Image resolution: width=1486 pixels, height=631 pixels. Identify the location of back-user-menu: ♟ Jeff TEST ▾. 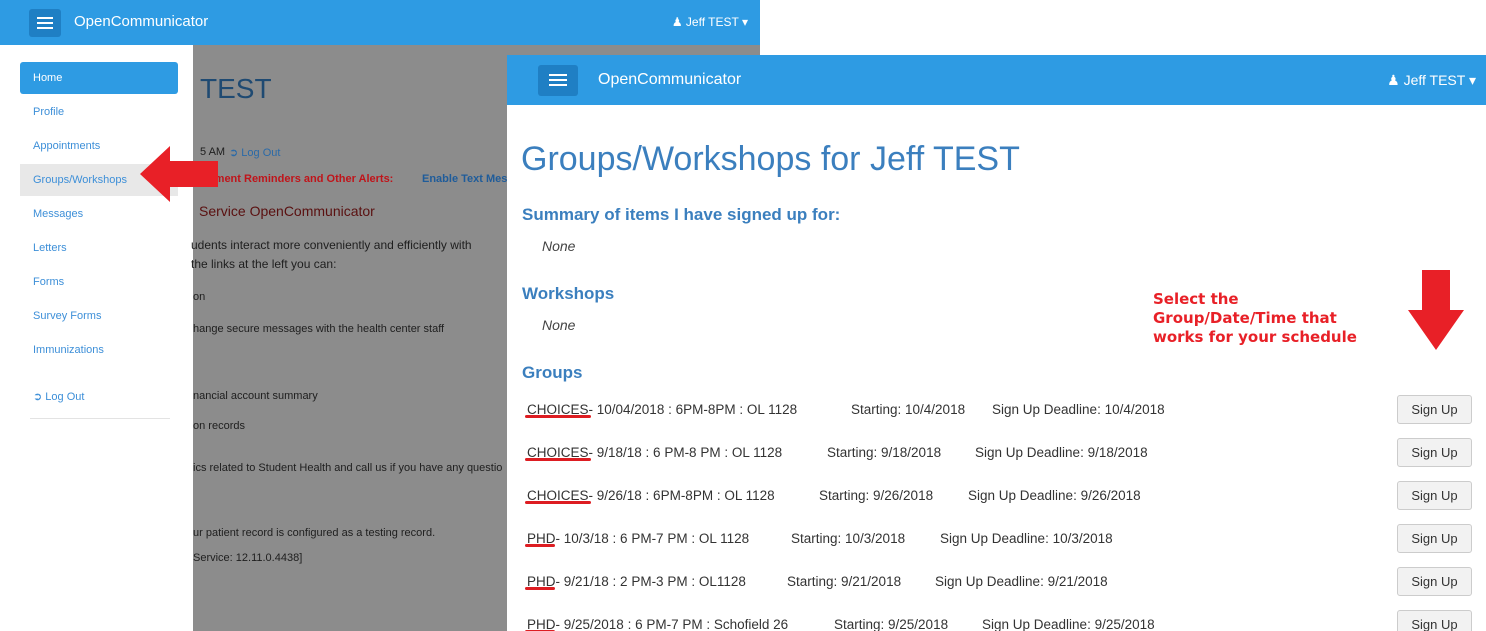
(710, 22).